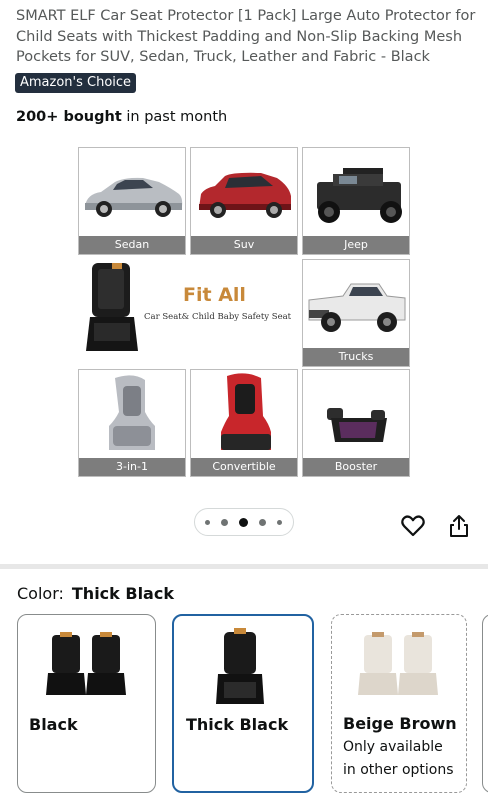 The image size is (488, 800). What do you see at coordinates (174, 117) in the screenshot?
I see `bought-count-rest: in past month` at bounding box center [174, 117].